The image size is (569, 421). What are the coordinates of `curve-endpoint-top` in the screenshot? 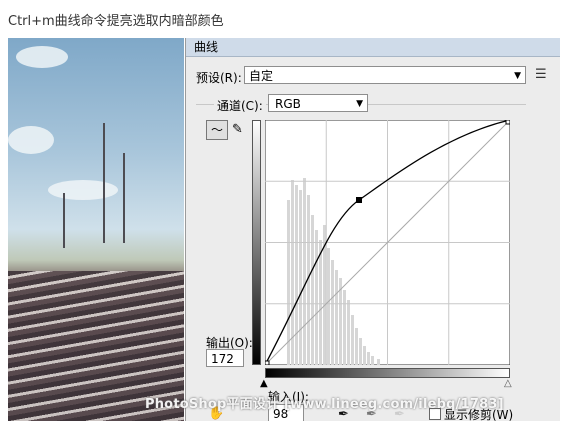 It's located at (507, 122).